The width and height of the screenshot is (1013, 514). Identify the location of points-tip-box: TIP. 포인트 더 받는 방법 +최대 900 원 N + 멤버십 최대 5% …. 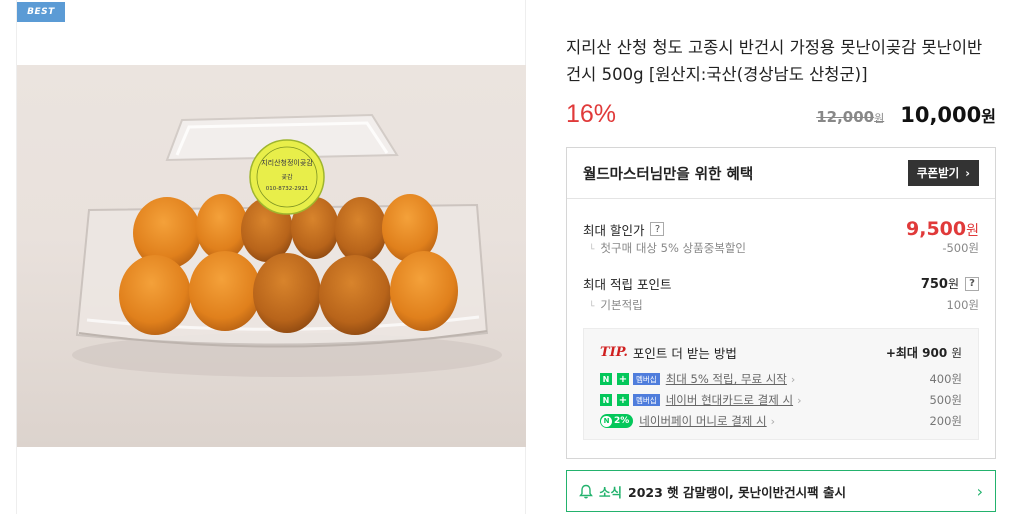
(781, 384).